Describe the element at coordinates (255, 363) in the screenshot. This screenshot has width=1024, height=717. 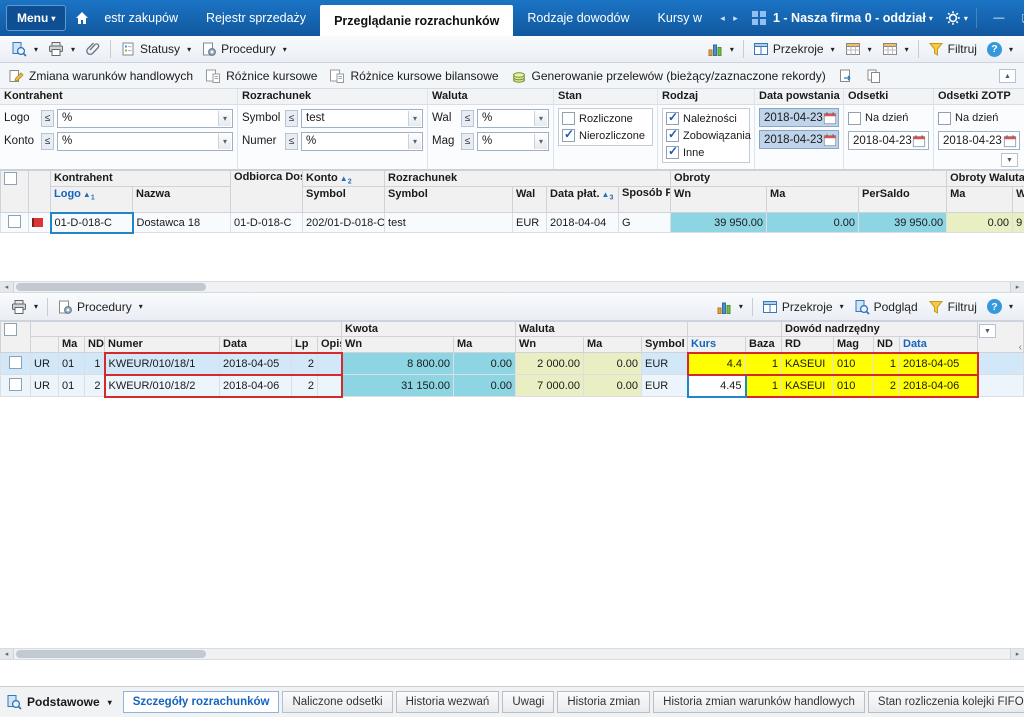
I see `cell-data: 2018-04-05` at that location.